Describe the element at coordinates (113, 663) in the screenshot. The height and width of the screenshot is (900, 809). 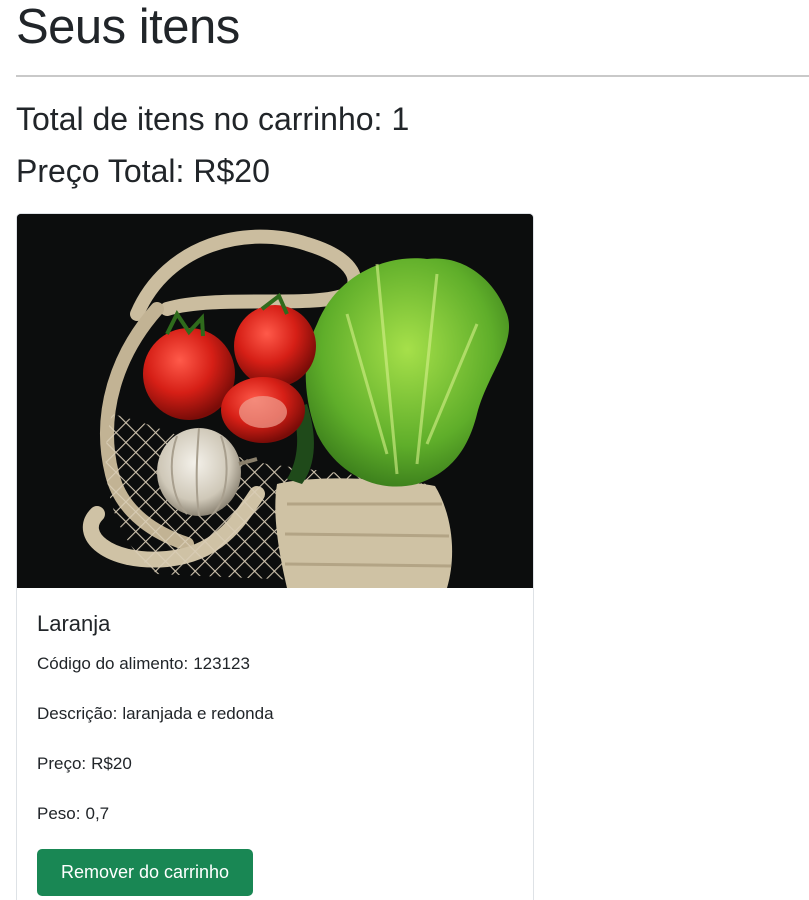
I see `item-code-label: Código do alimento:` at that location.